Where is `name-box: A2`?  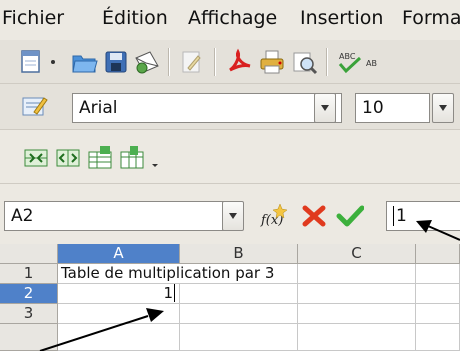
name-box: A2 is located at coordinates (114, 216).